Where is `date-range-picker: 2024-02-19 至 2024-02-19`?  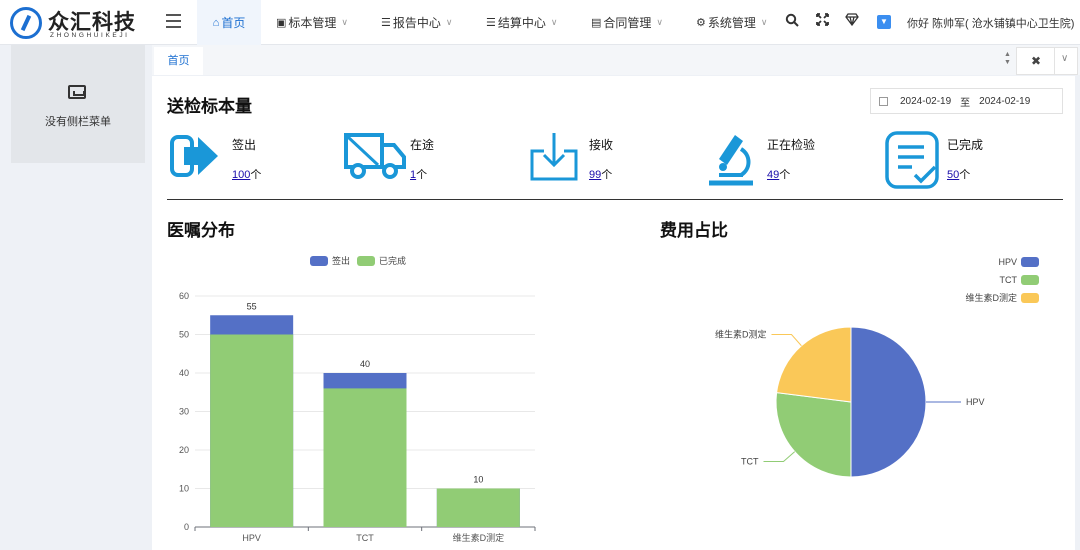 date-range-picker: 2024-02-19 至 2024-02-19 is located at coordinates (966, 101).